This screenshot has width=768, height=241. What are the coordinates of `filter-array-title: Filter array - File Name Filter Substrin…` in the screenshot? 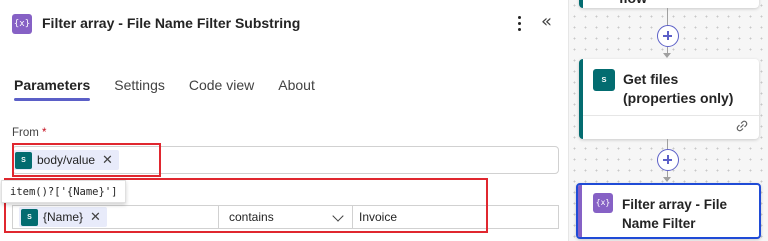 It's located at (675, 217).